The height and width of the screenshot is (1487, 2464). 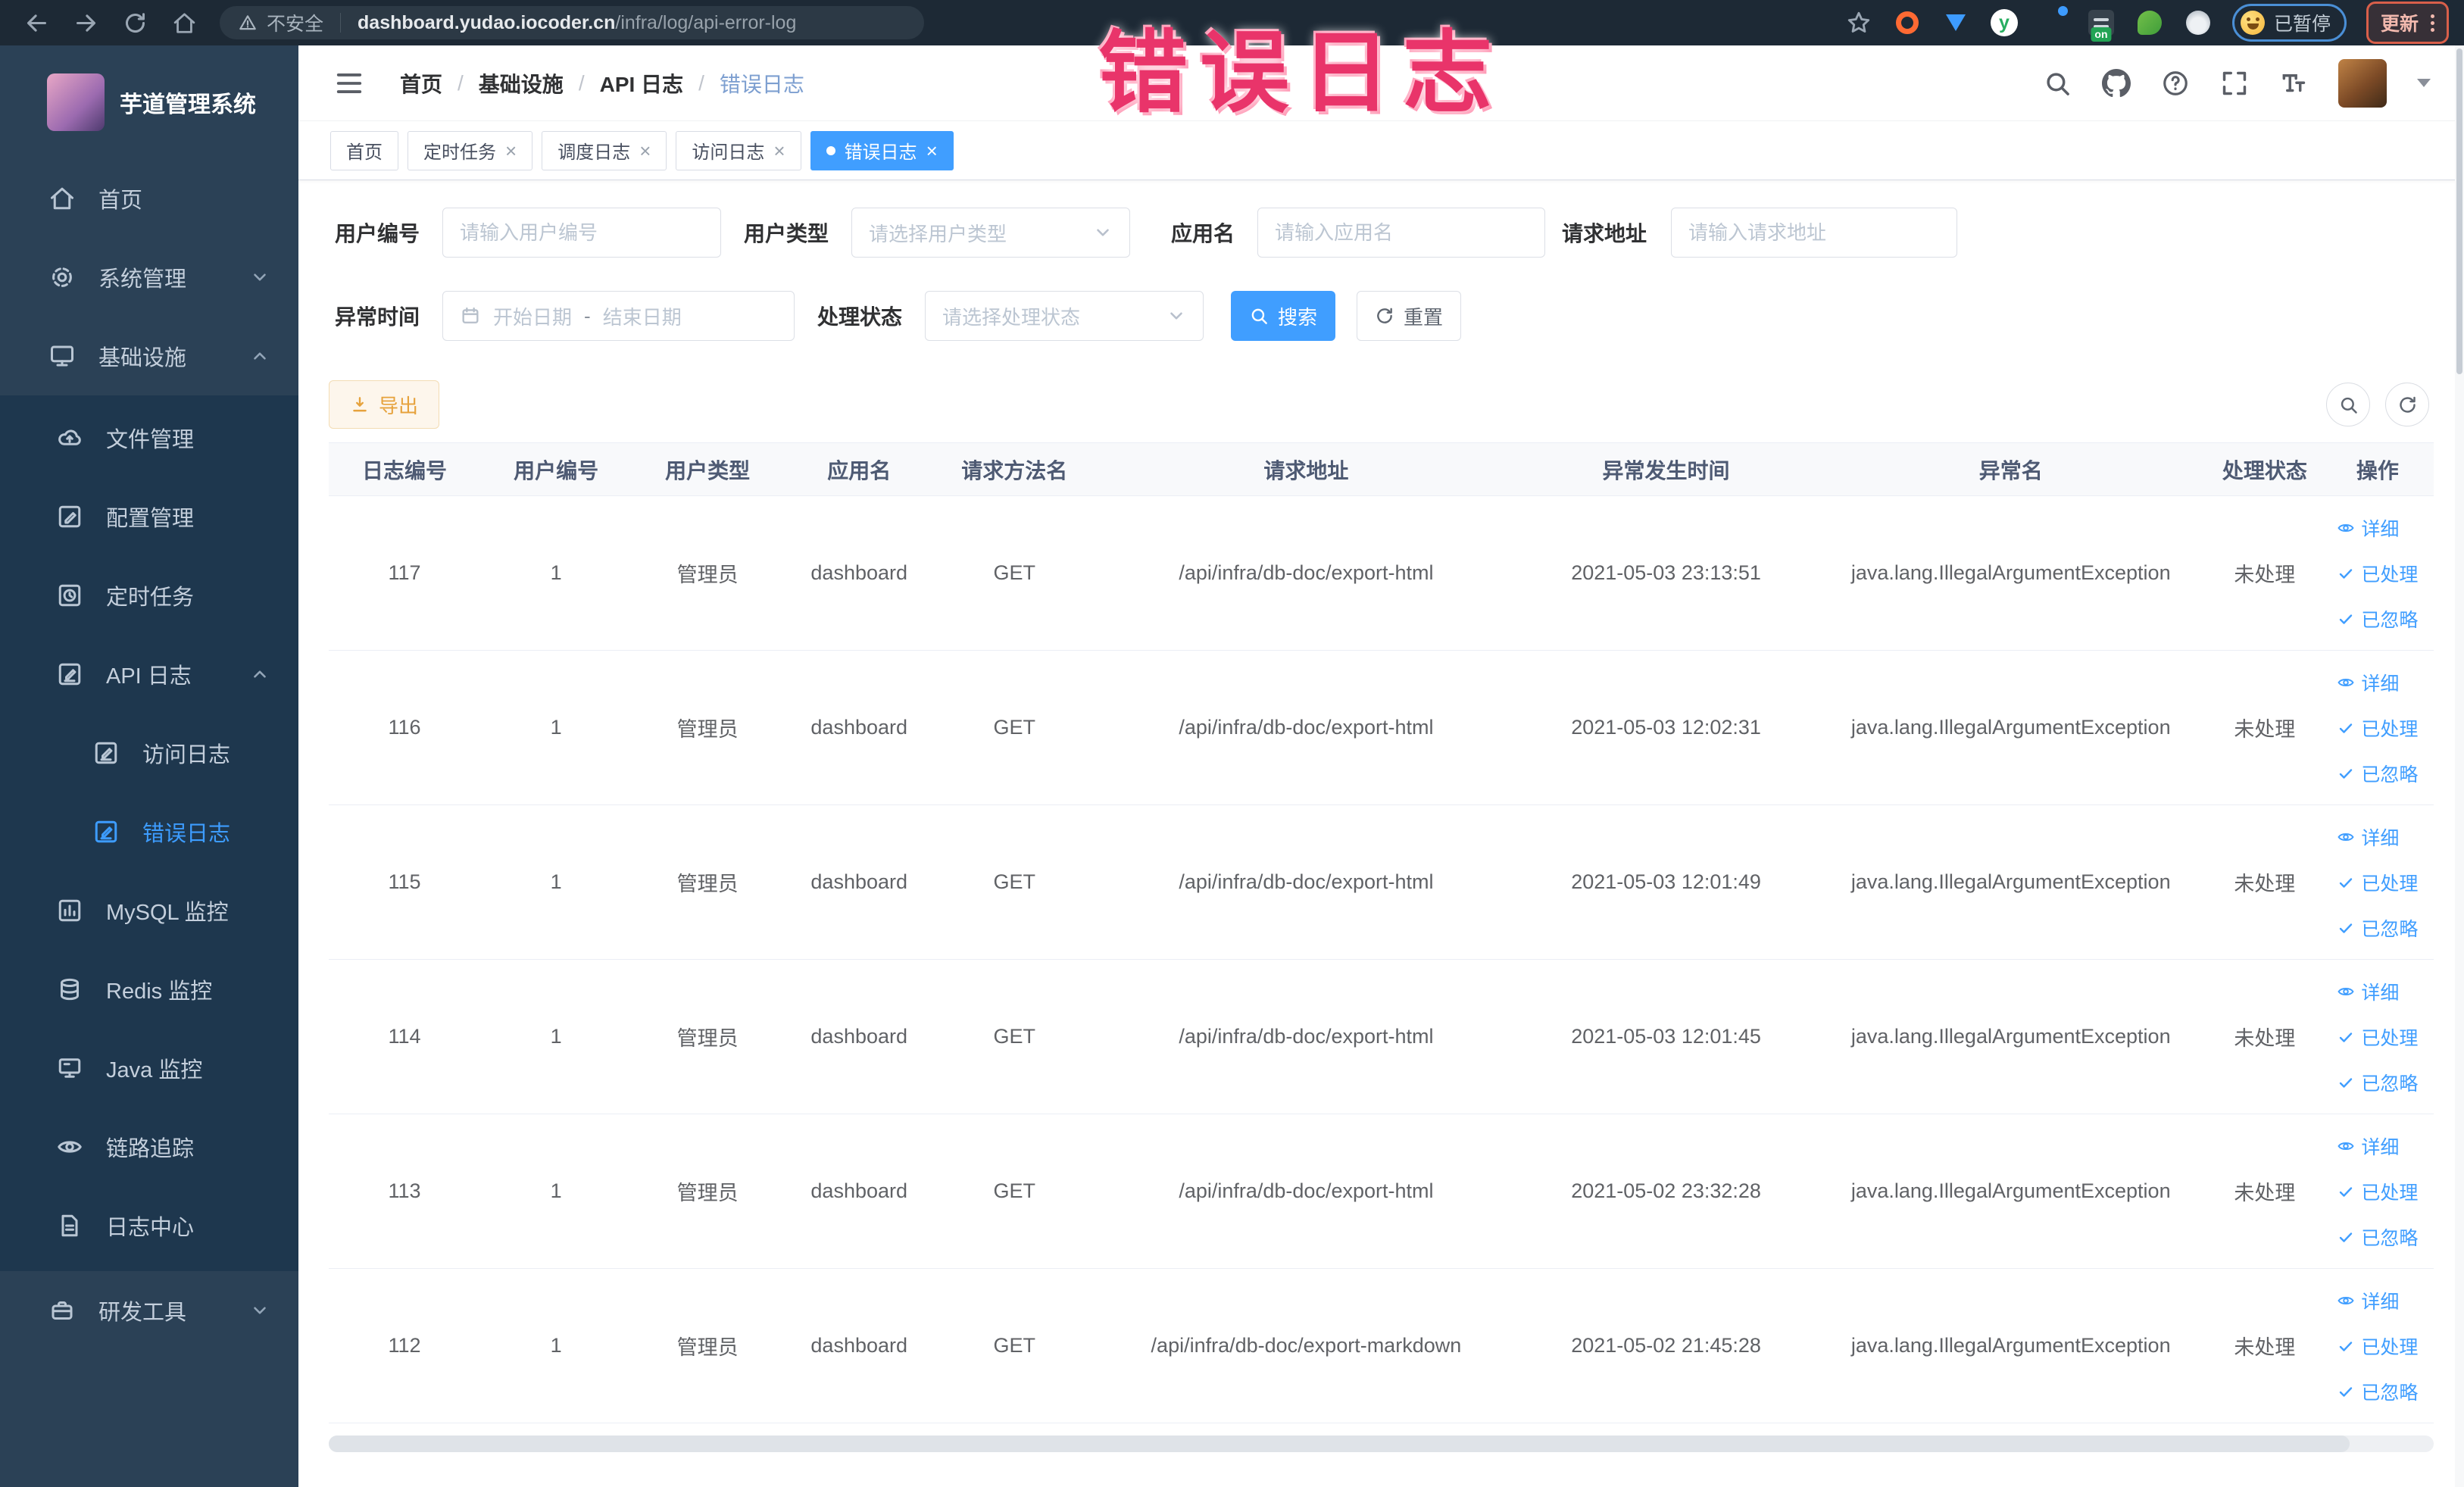 I want to click on help-icon, so click(x=2175, y=83).